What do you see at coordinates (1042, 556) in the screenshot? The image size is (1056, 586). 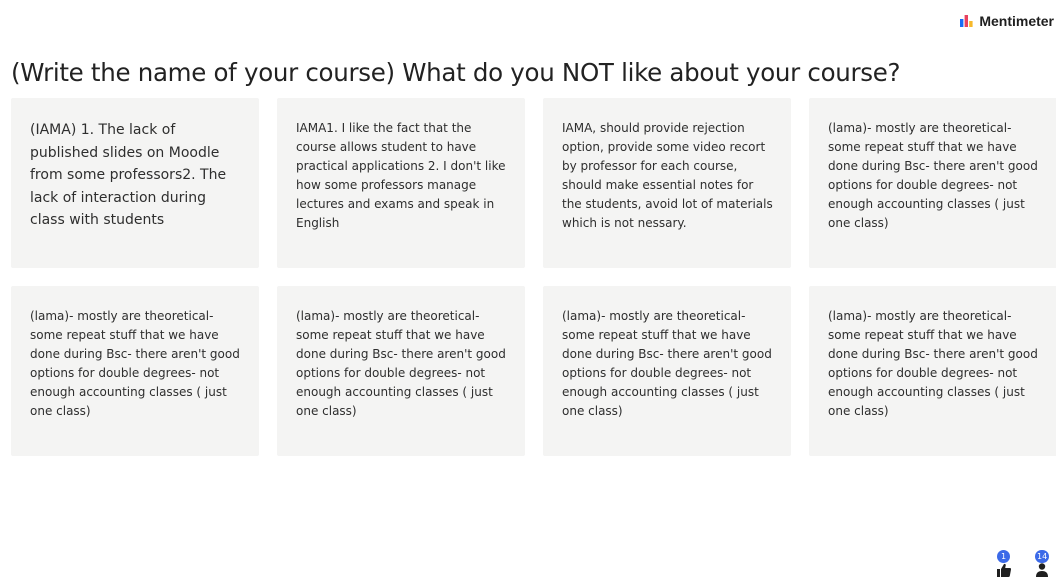 I see `participants-count-badge: 14` at bounding box center [1042, 556].